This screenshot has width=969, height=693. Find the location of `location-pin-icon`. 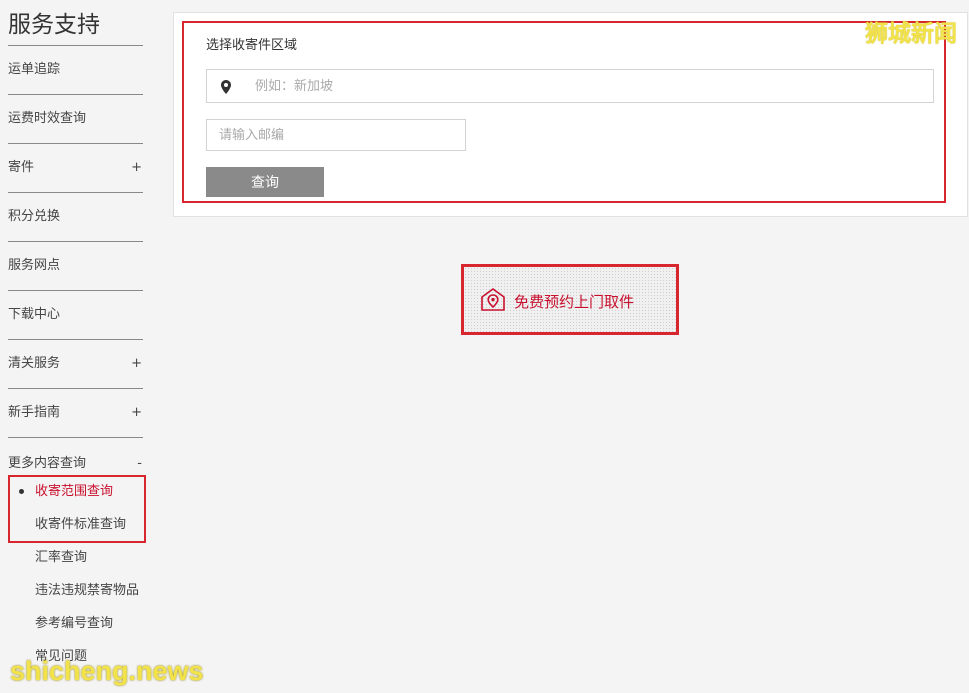

location-pin-icon is located at coordinates (226, 87).